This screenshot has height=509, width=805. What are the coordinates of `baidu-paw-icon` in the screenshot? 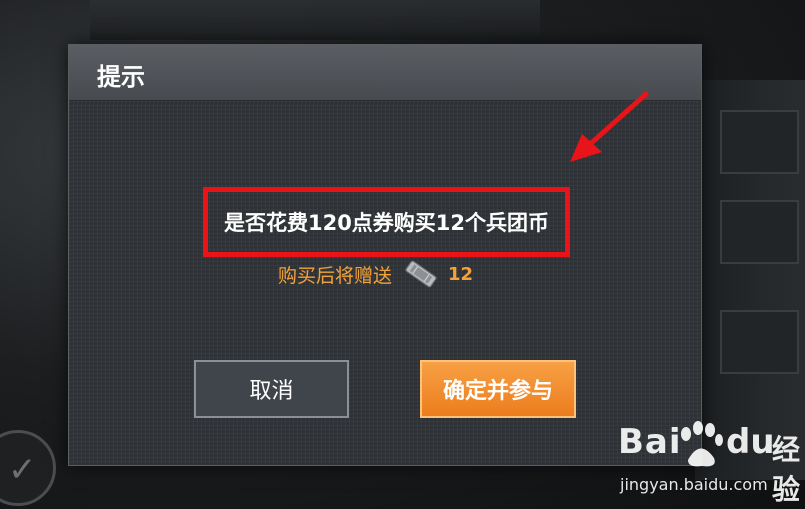 It's located at (702, 444).